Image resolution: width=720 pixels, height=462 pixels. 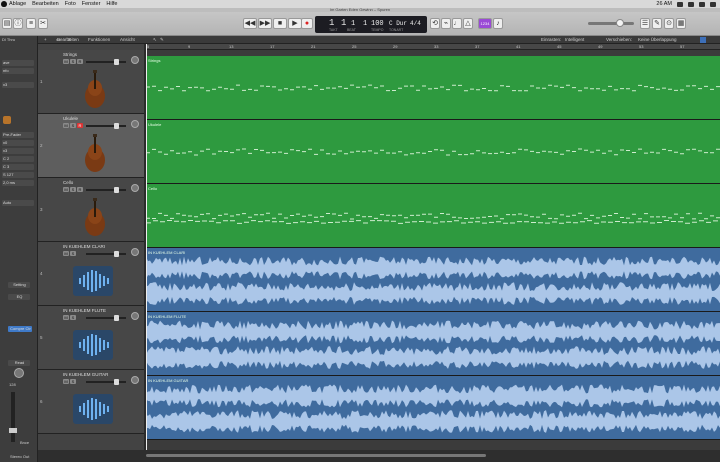 What do you see at coordinates (433, 344) in the screenshot?
I see `region-audio: IN KUEHLEM FLUTE` at bounding box center [433, 344].